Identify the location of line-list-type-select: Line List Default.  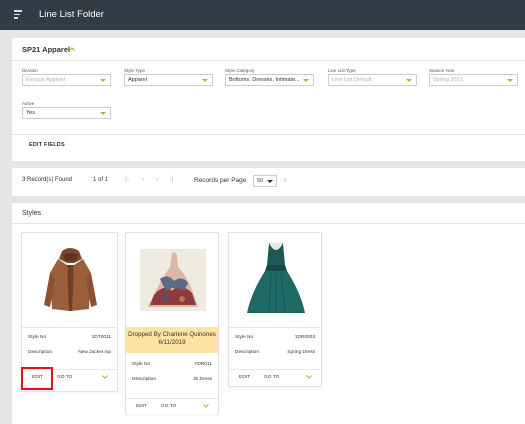
(372, 80).